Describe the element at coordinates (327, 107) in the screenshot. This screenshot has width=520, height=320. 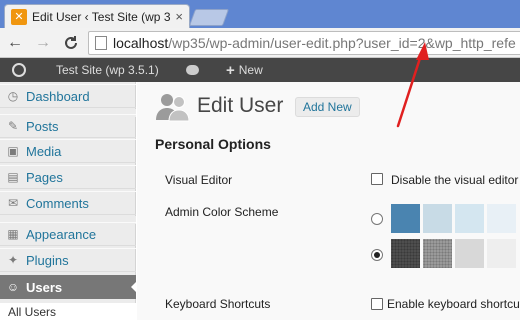
I see `add-new-button: Add New` at that location.